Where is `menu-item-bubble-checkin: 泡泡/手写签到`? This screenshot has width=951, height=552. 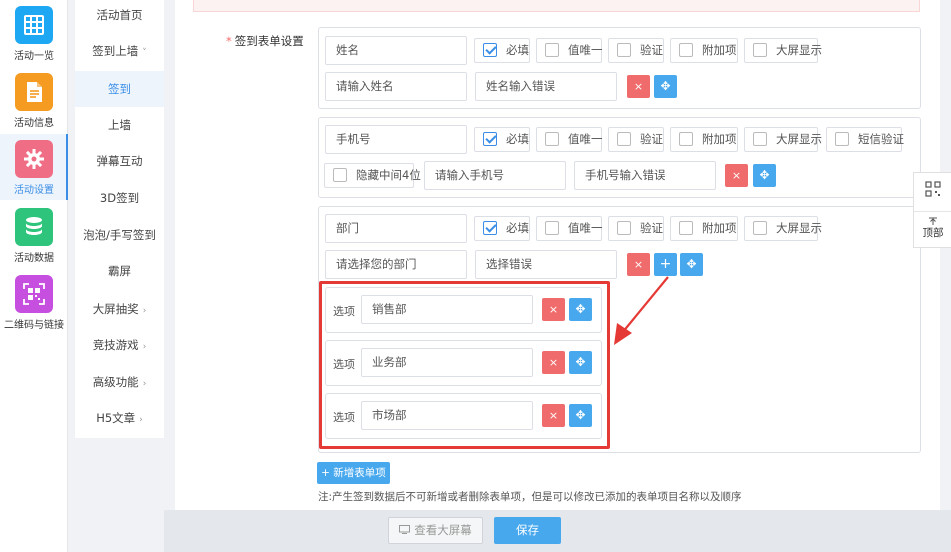
menu-item-bubble-checkin: 泡泡/手写签到 is located at coordinates (119, 235).